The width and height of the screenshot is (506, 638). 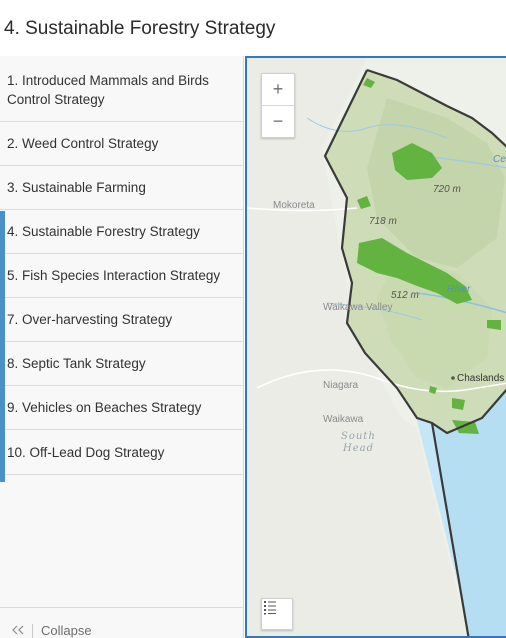 I want to click on elevation-label-718: 718 m, so click(x=383, y=221).